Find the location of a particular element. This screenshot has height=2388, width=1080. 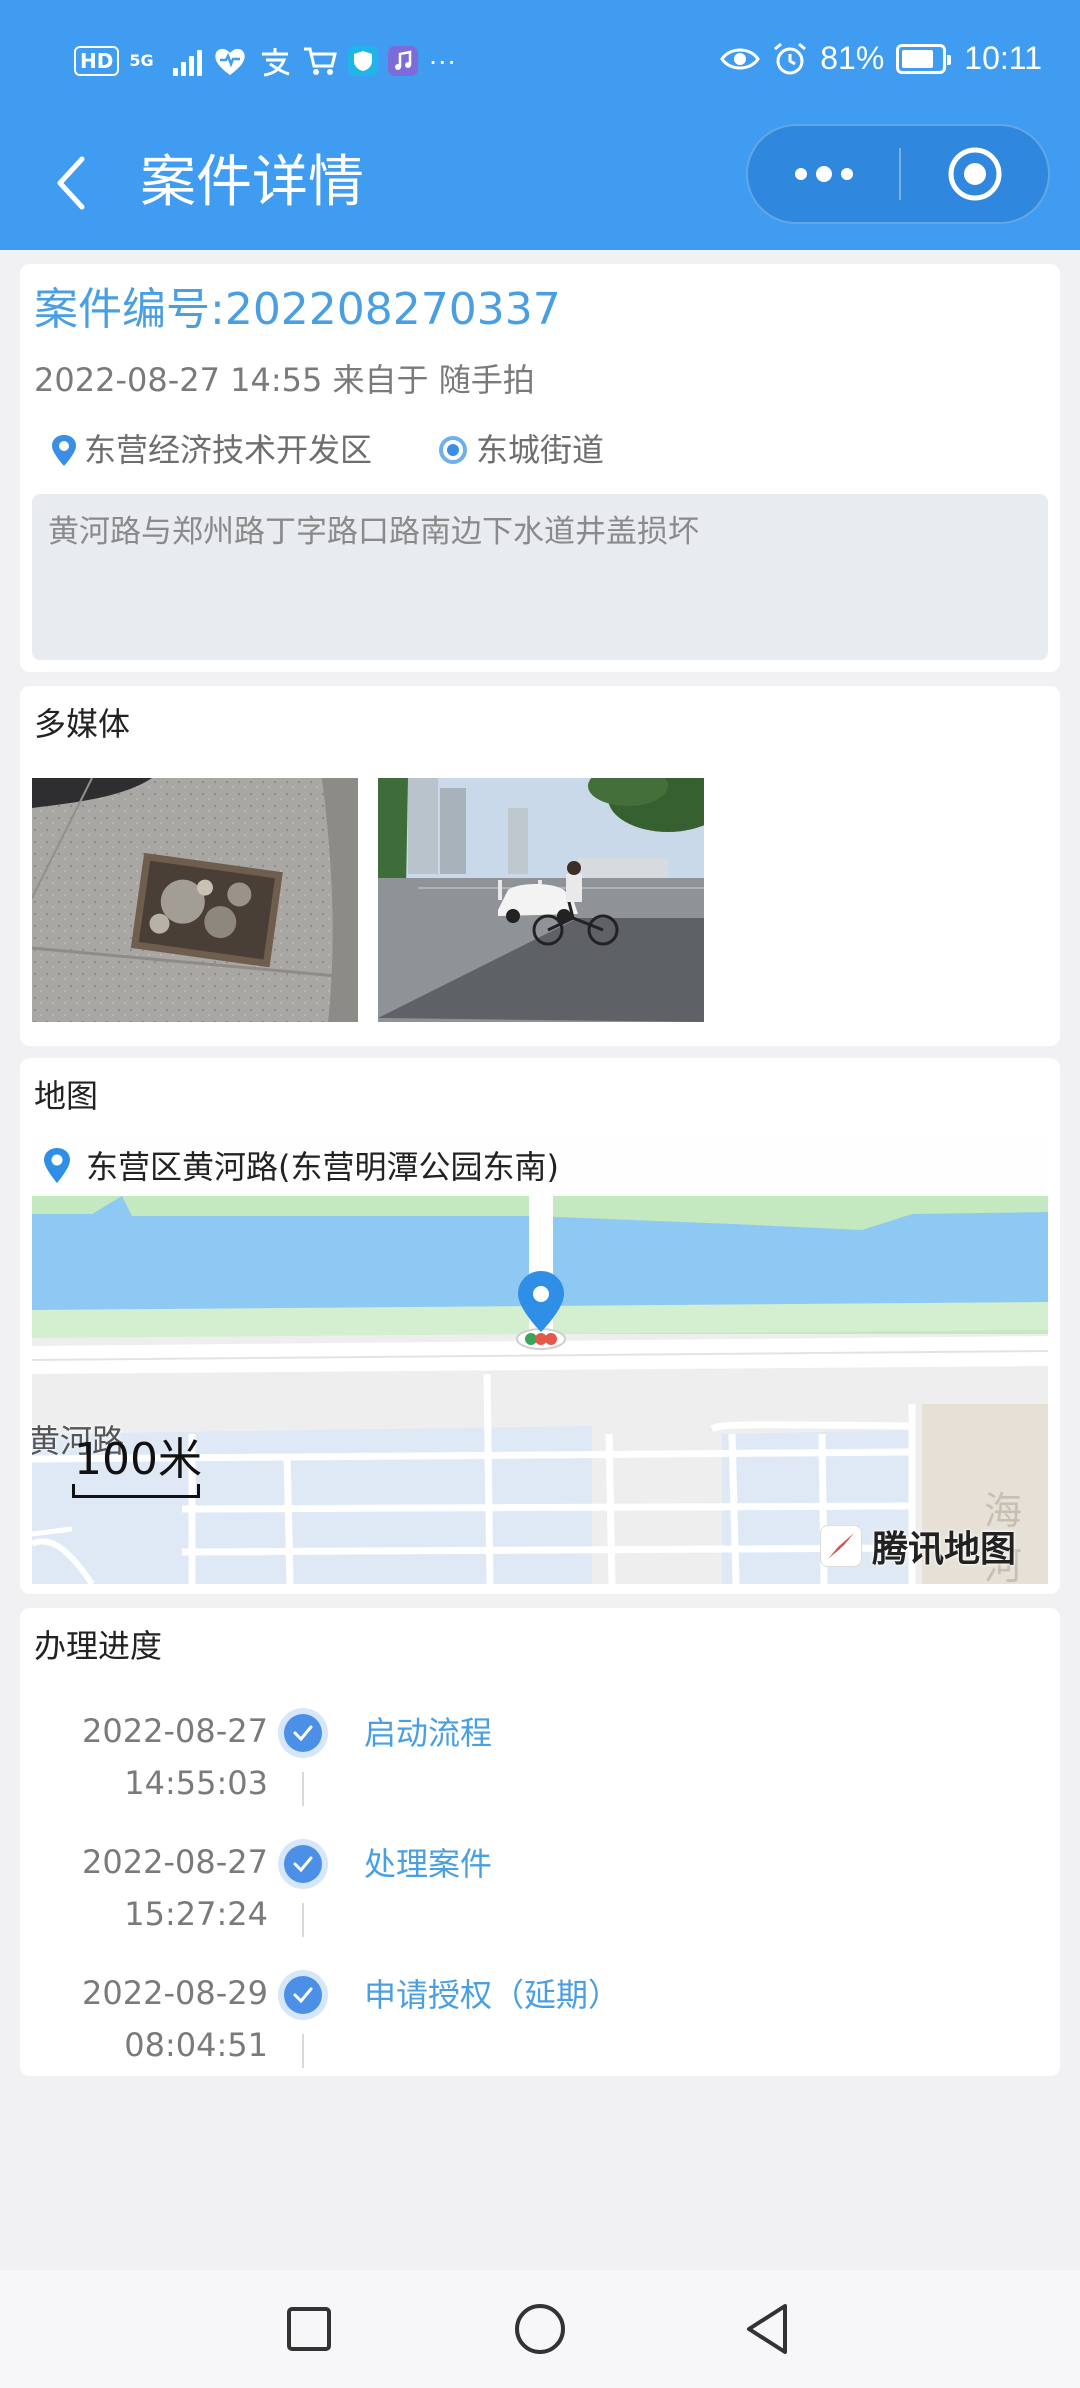

location-row: 东营经济技术开发区 东城街道 is located at coordinates (327, 450).